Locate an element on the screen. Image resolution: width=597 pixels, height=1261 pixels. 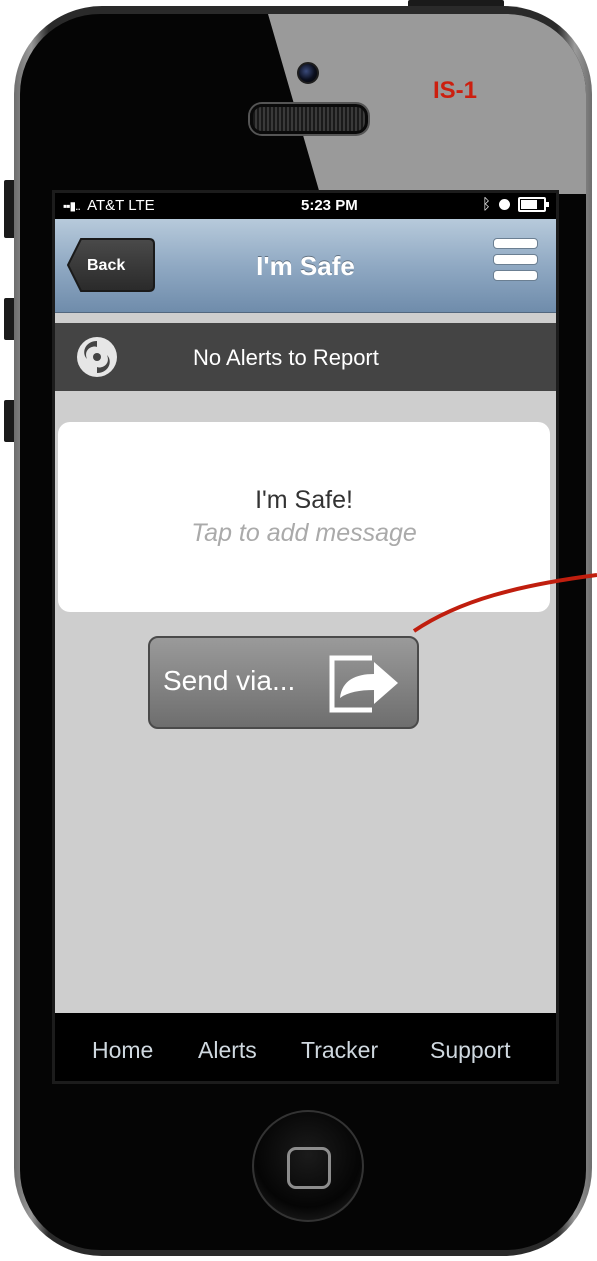
home-square-icon is located at coordinates (309, 1168).